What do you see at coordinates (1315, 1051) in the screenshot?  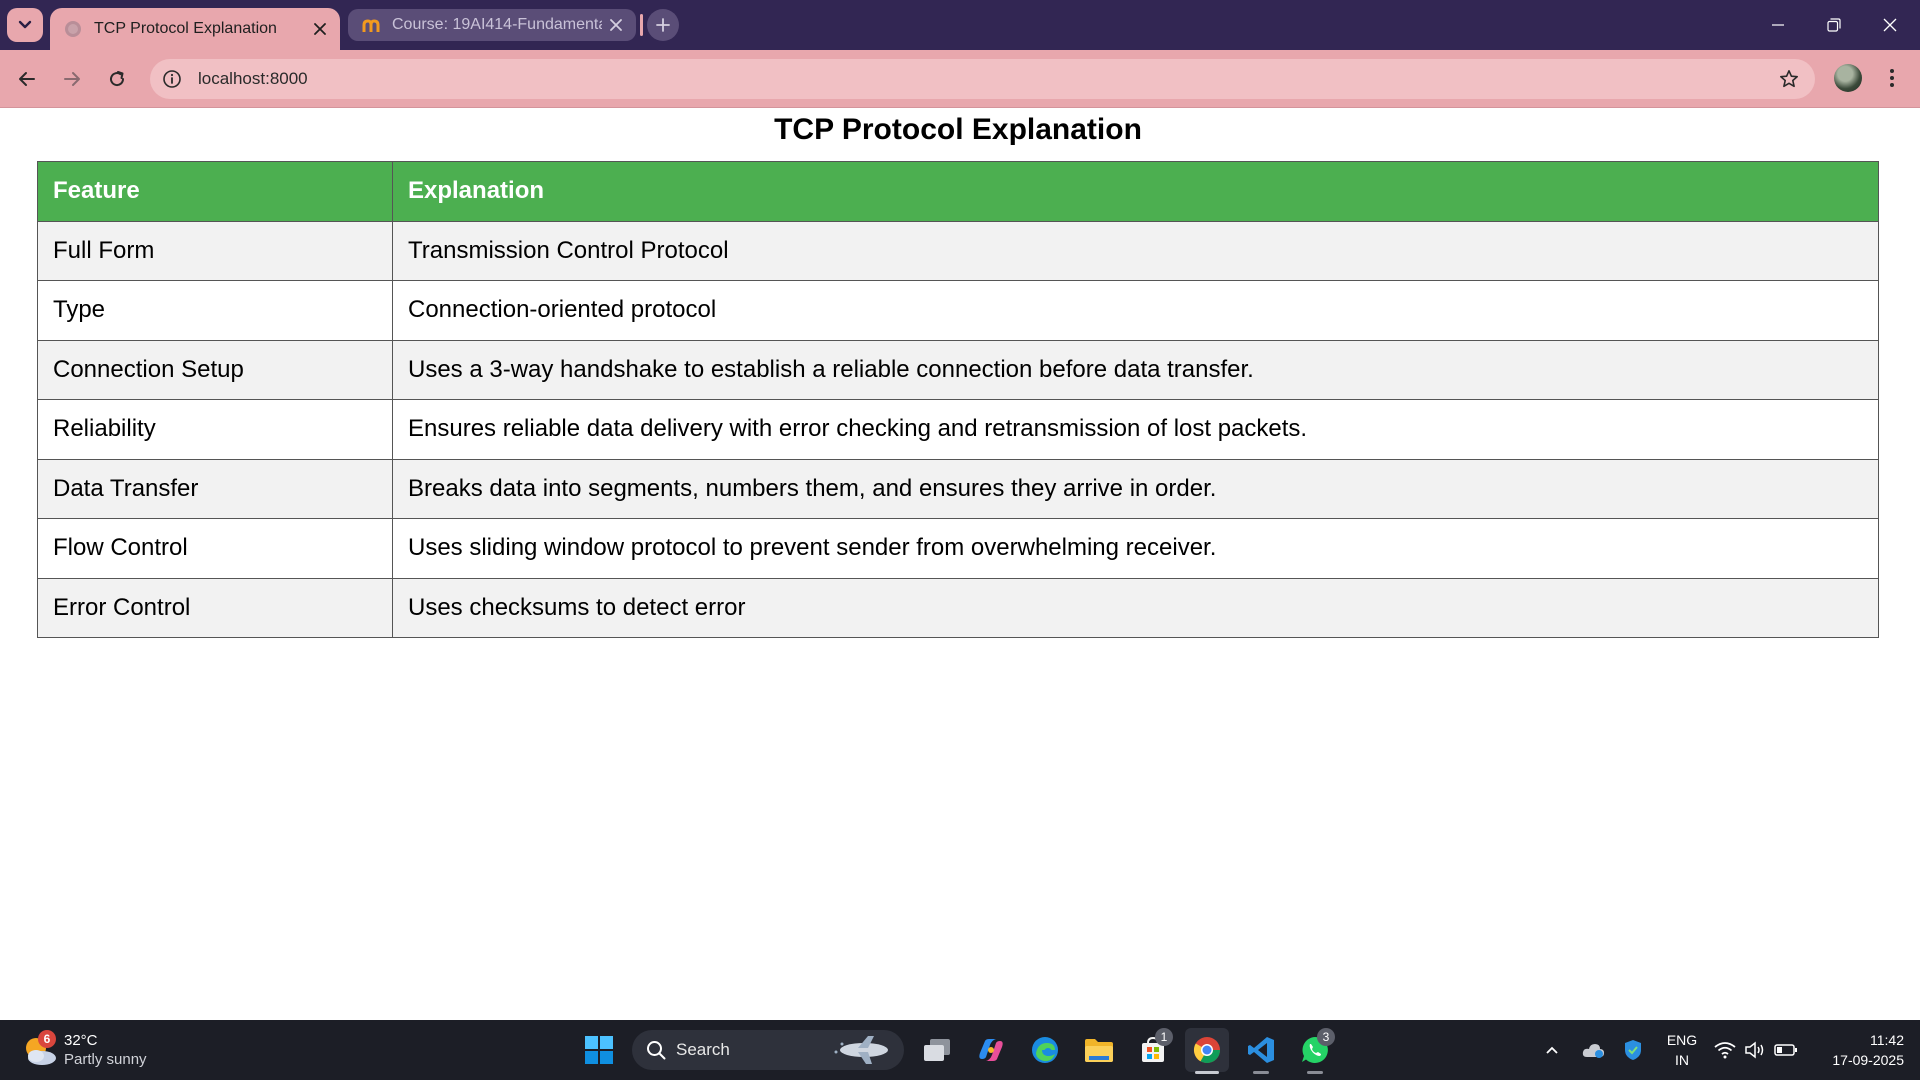 I see `whatsapp-button: 3` at bounding box center [1315, 1051].